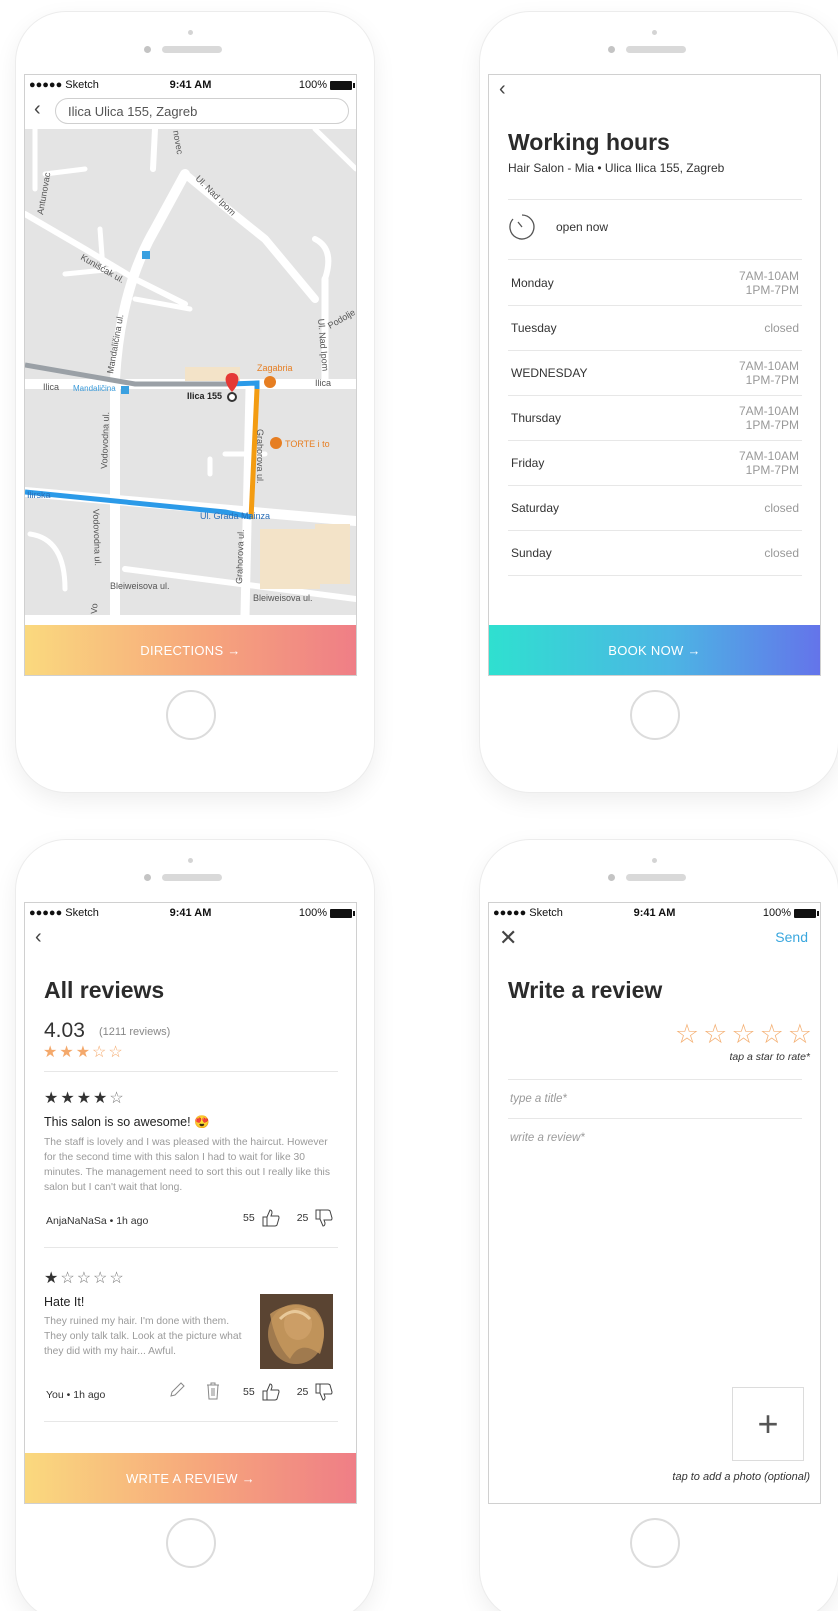 The image size is (838, 1611). What do you see at coordinates (204, 396) in the screenshot?
I see `map-label: Ilica 155` at bounding box center [204, 396].